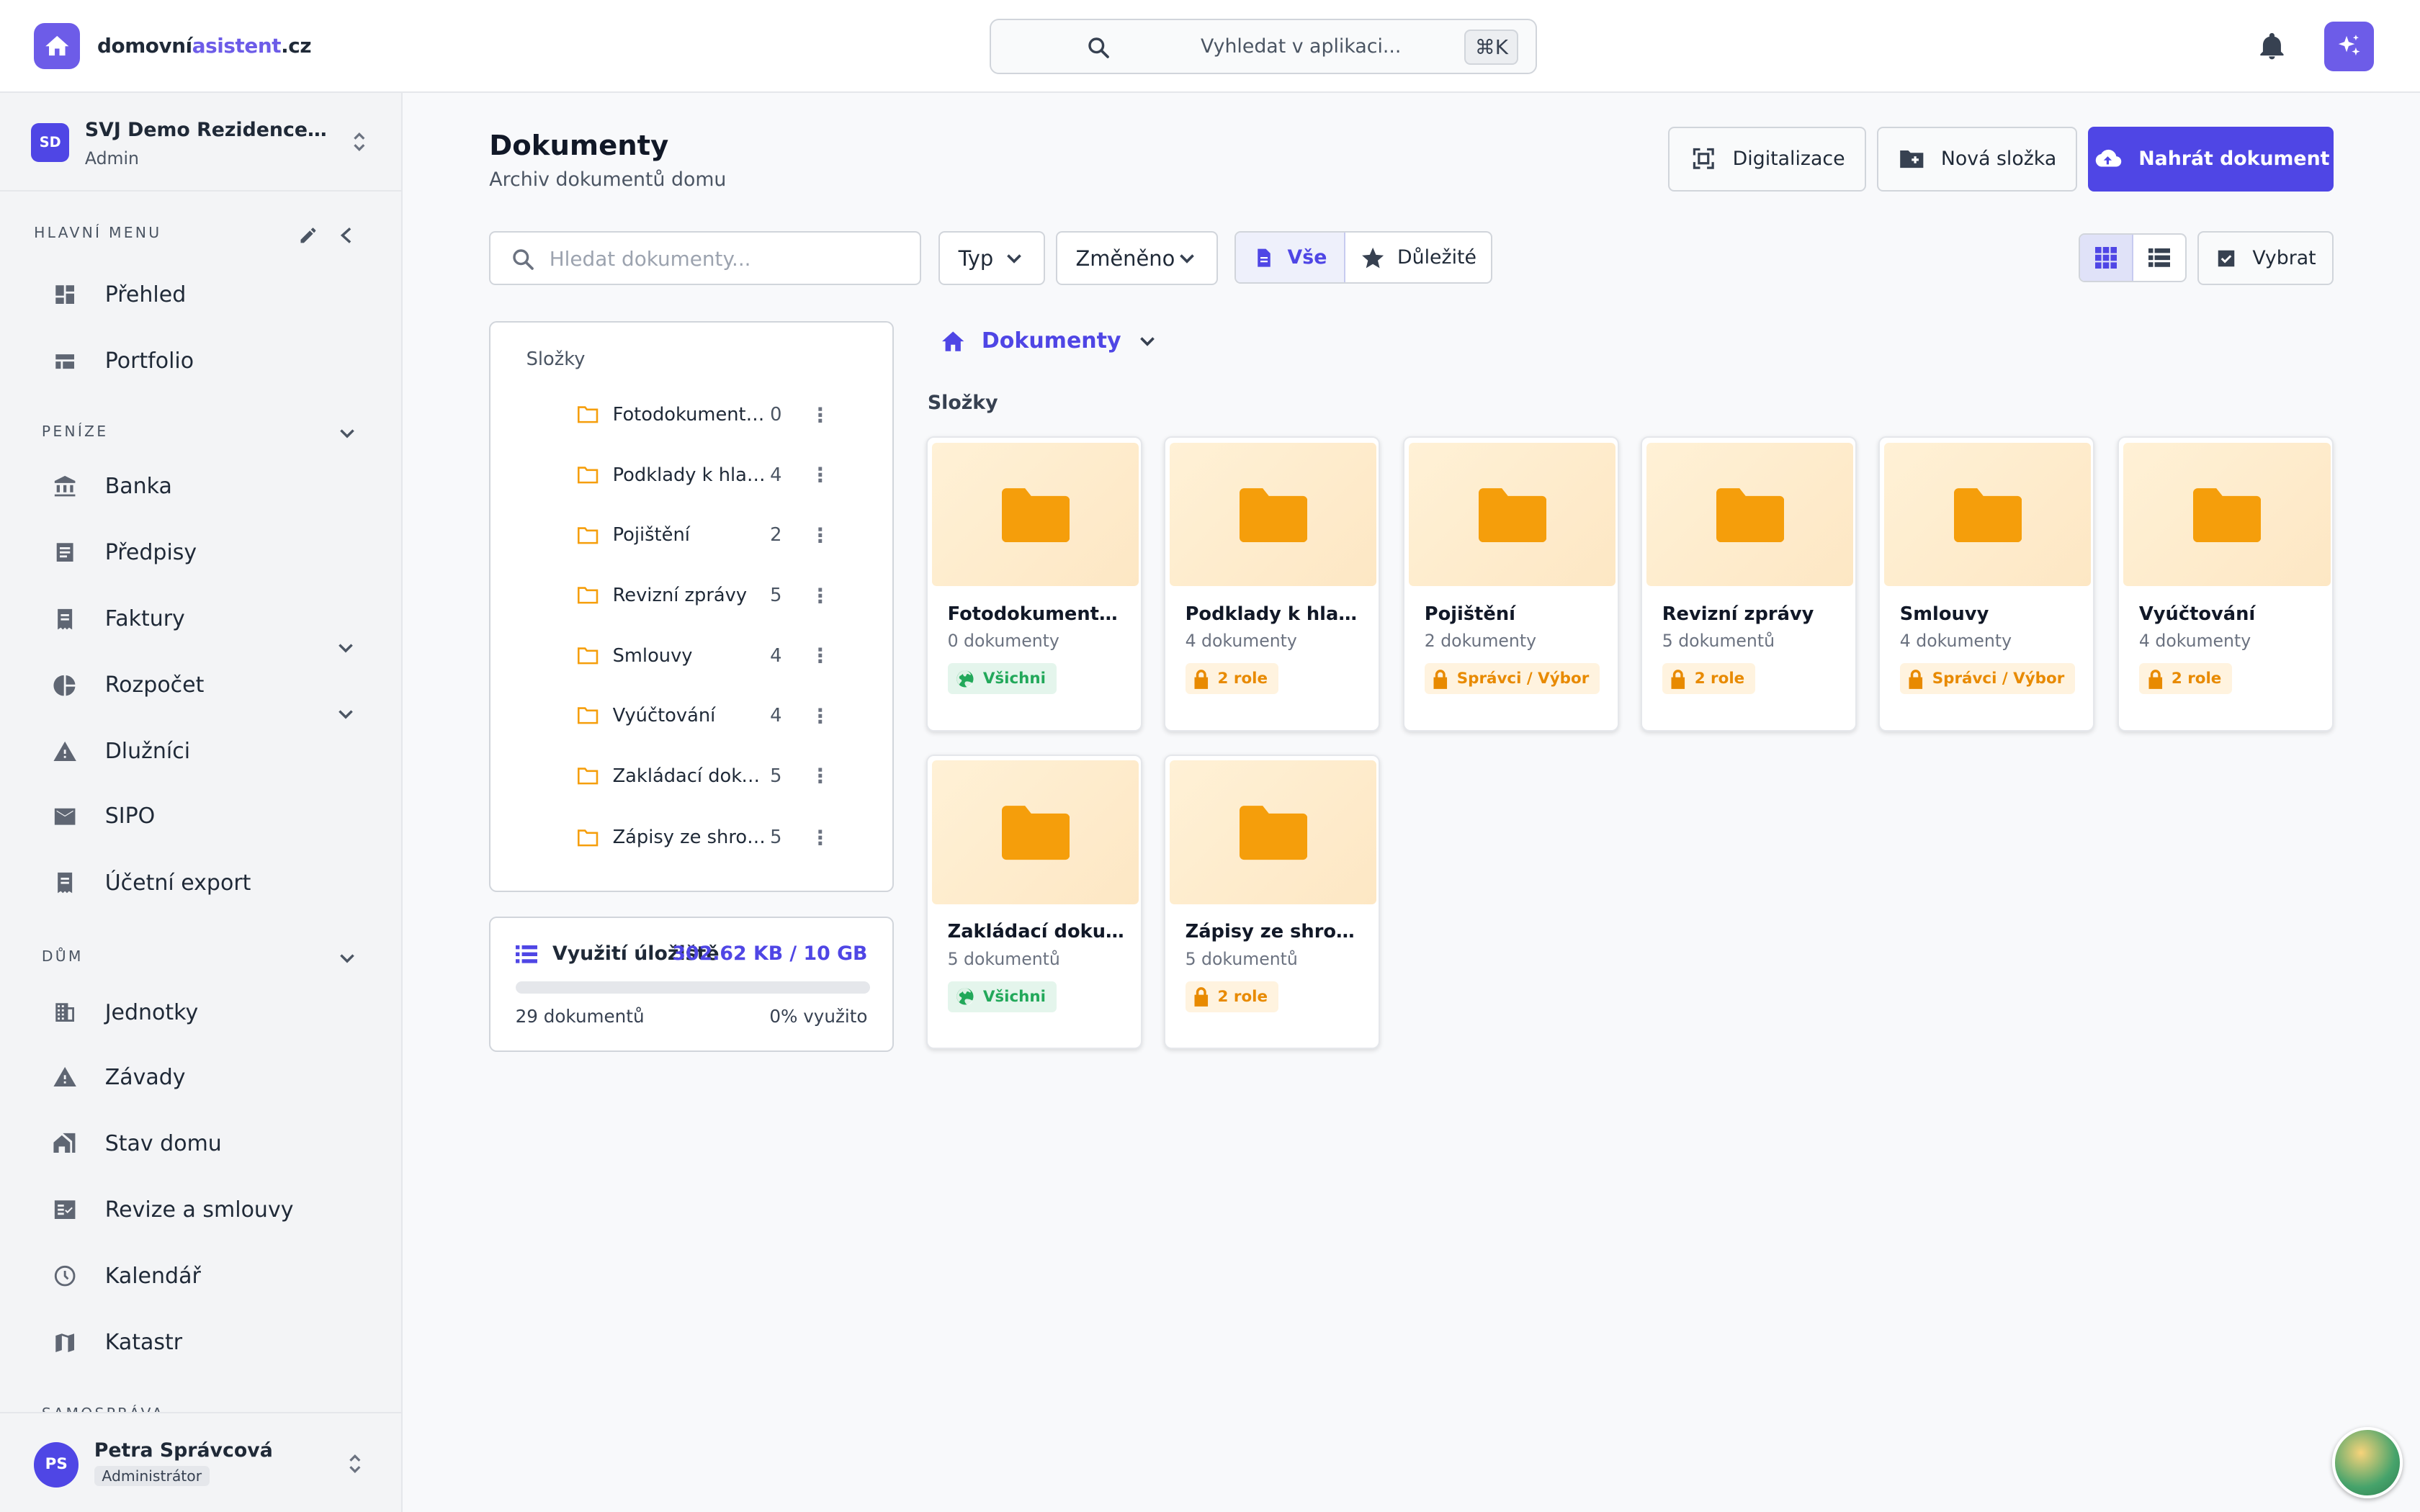 The width and height of the screenshot is (2420, 1512). What do you see at coordinates (2226, 584) in the screenshot?
I see `folder-card: Vyúčtování 4 dokumenty 2 role` at bounding box center [2226, 584].